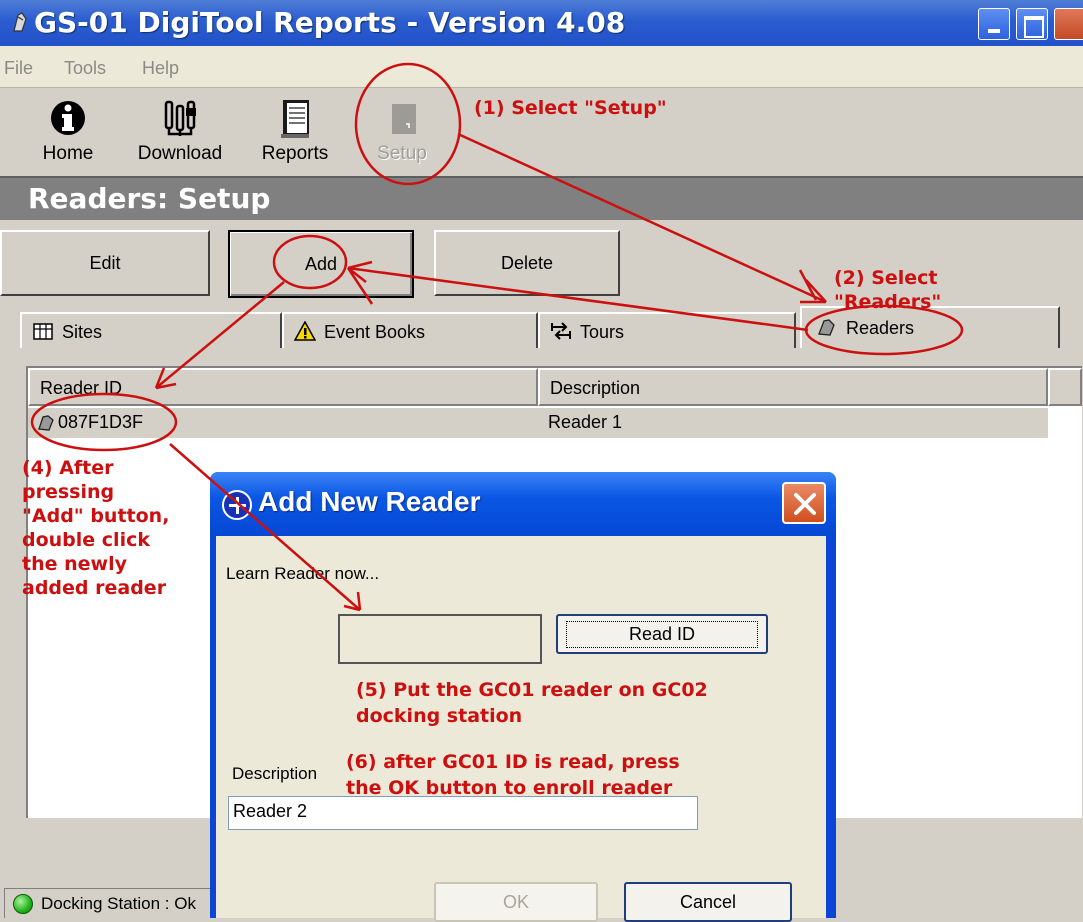 This screenshot has height=922, width=1083. Describe the element at coordinates (160, 68) in the screenshot. I see `menu-help: Help` at that location.